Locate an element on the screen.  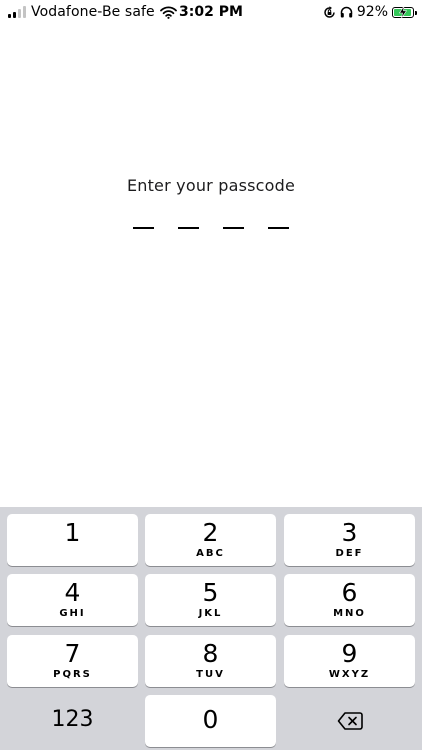
key-6: 6 MNO is located at coordinates (349, 600).